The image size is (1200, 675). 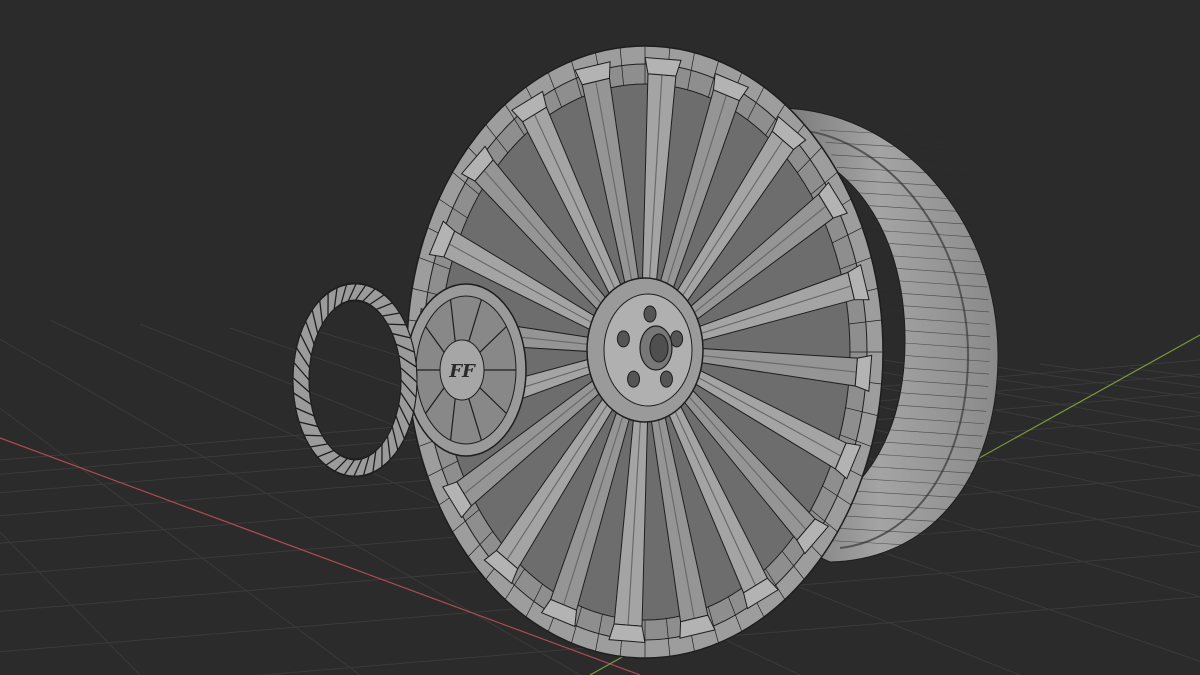 What do you see at coordinates (645, 350) in the screenshot?
I see `wheel-hub` at bounding box center [645, 350].